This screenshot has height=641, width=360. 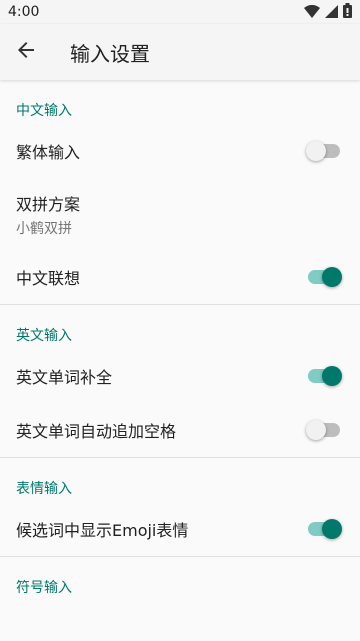 What do you see at coordinates (180, 12) in the screenshot?
I see `status-bar: 4:00` at bounding box center [180, 12].